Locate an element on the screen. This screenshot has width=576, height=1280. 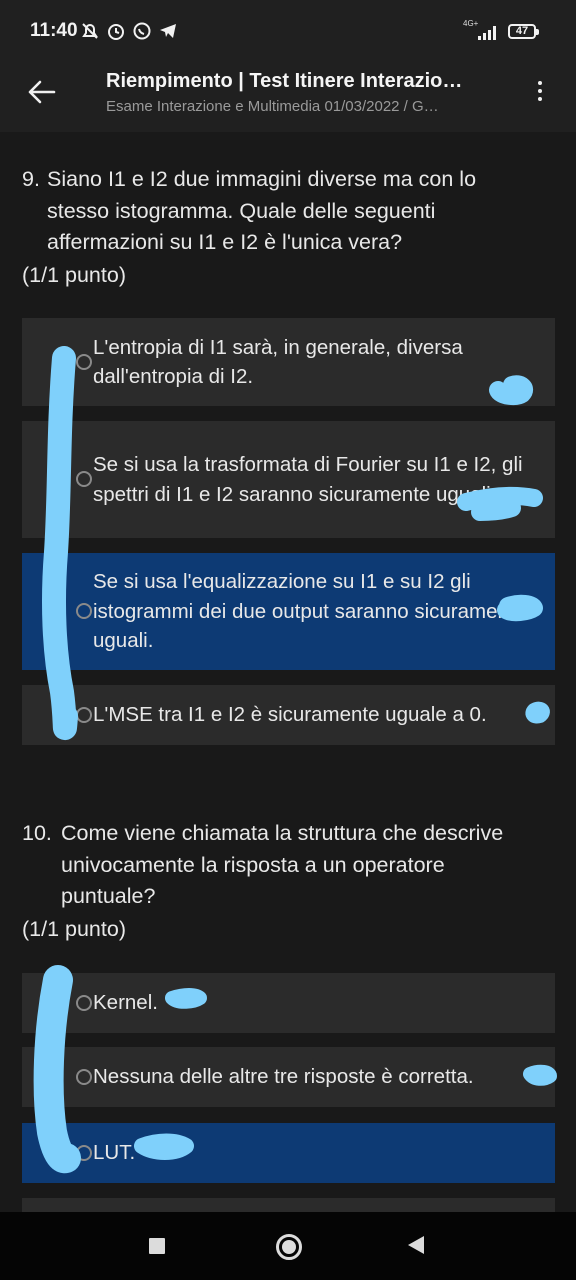
battery-icon: 47 is located at coordinates (523, 31).